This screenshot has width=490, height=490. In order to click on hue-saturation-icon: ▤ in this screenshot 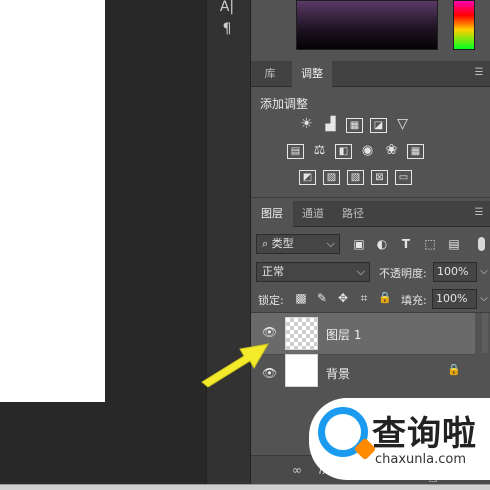, I will do `click(295, 151)`.